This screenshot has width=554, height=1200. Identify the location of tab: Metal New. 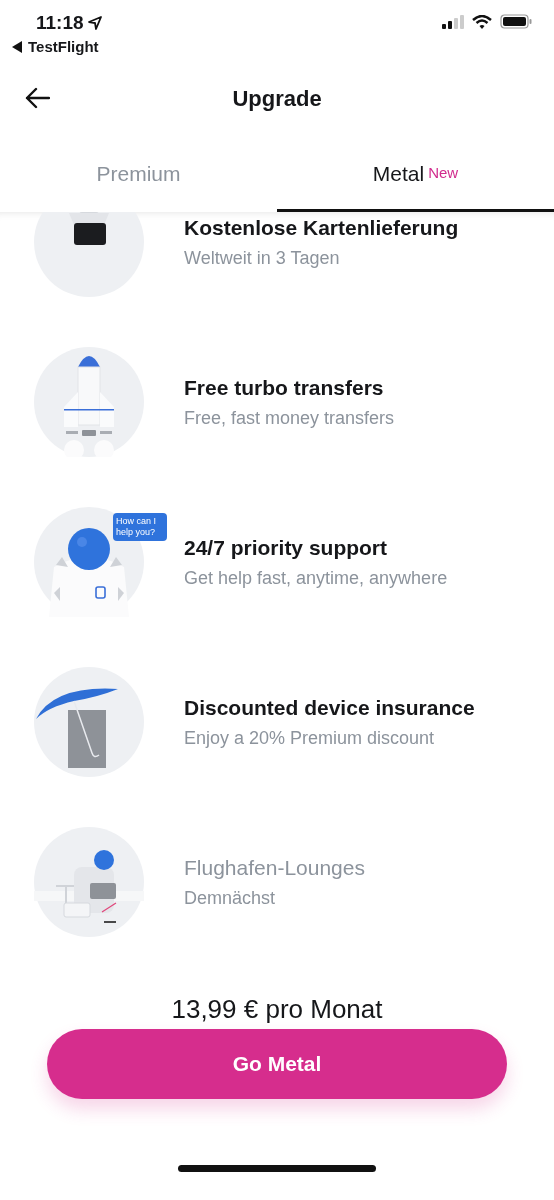
(415, 170).